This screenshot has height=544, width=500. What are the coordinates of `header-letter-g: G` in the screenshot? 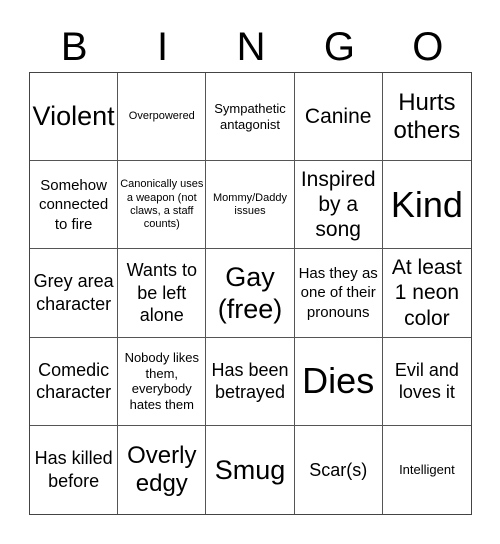 It's located at (339, 47).